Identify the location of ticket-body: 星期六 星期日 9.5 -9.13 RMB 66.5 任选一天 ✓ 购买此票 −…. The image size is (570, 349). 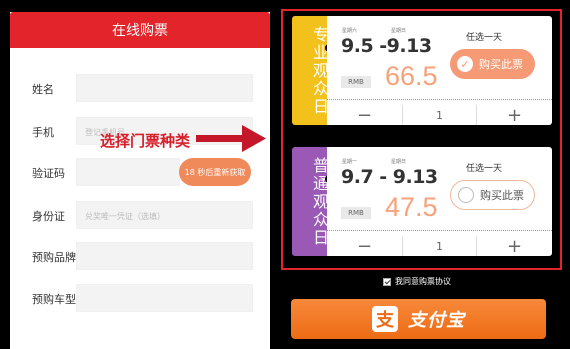
(439, 71).